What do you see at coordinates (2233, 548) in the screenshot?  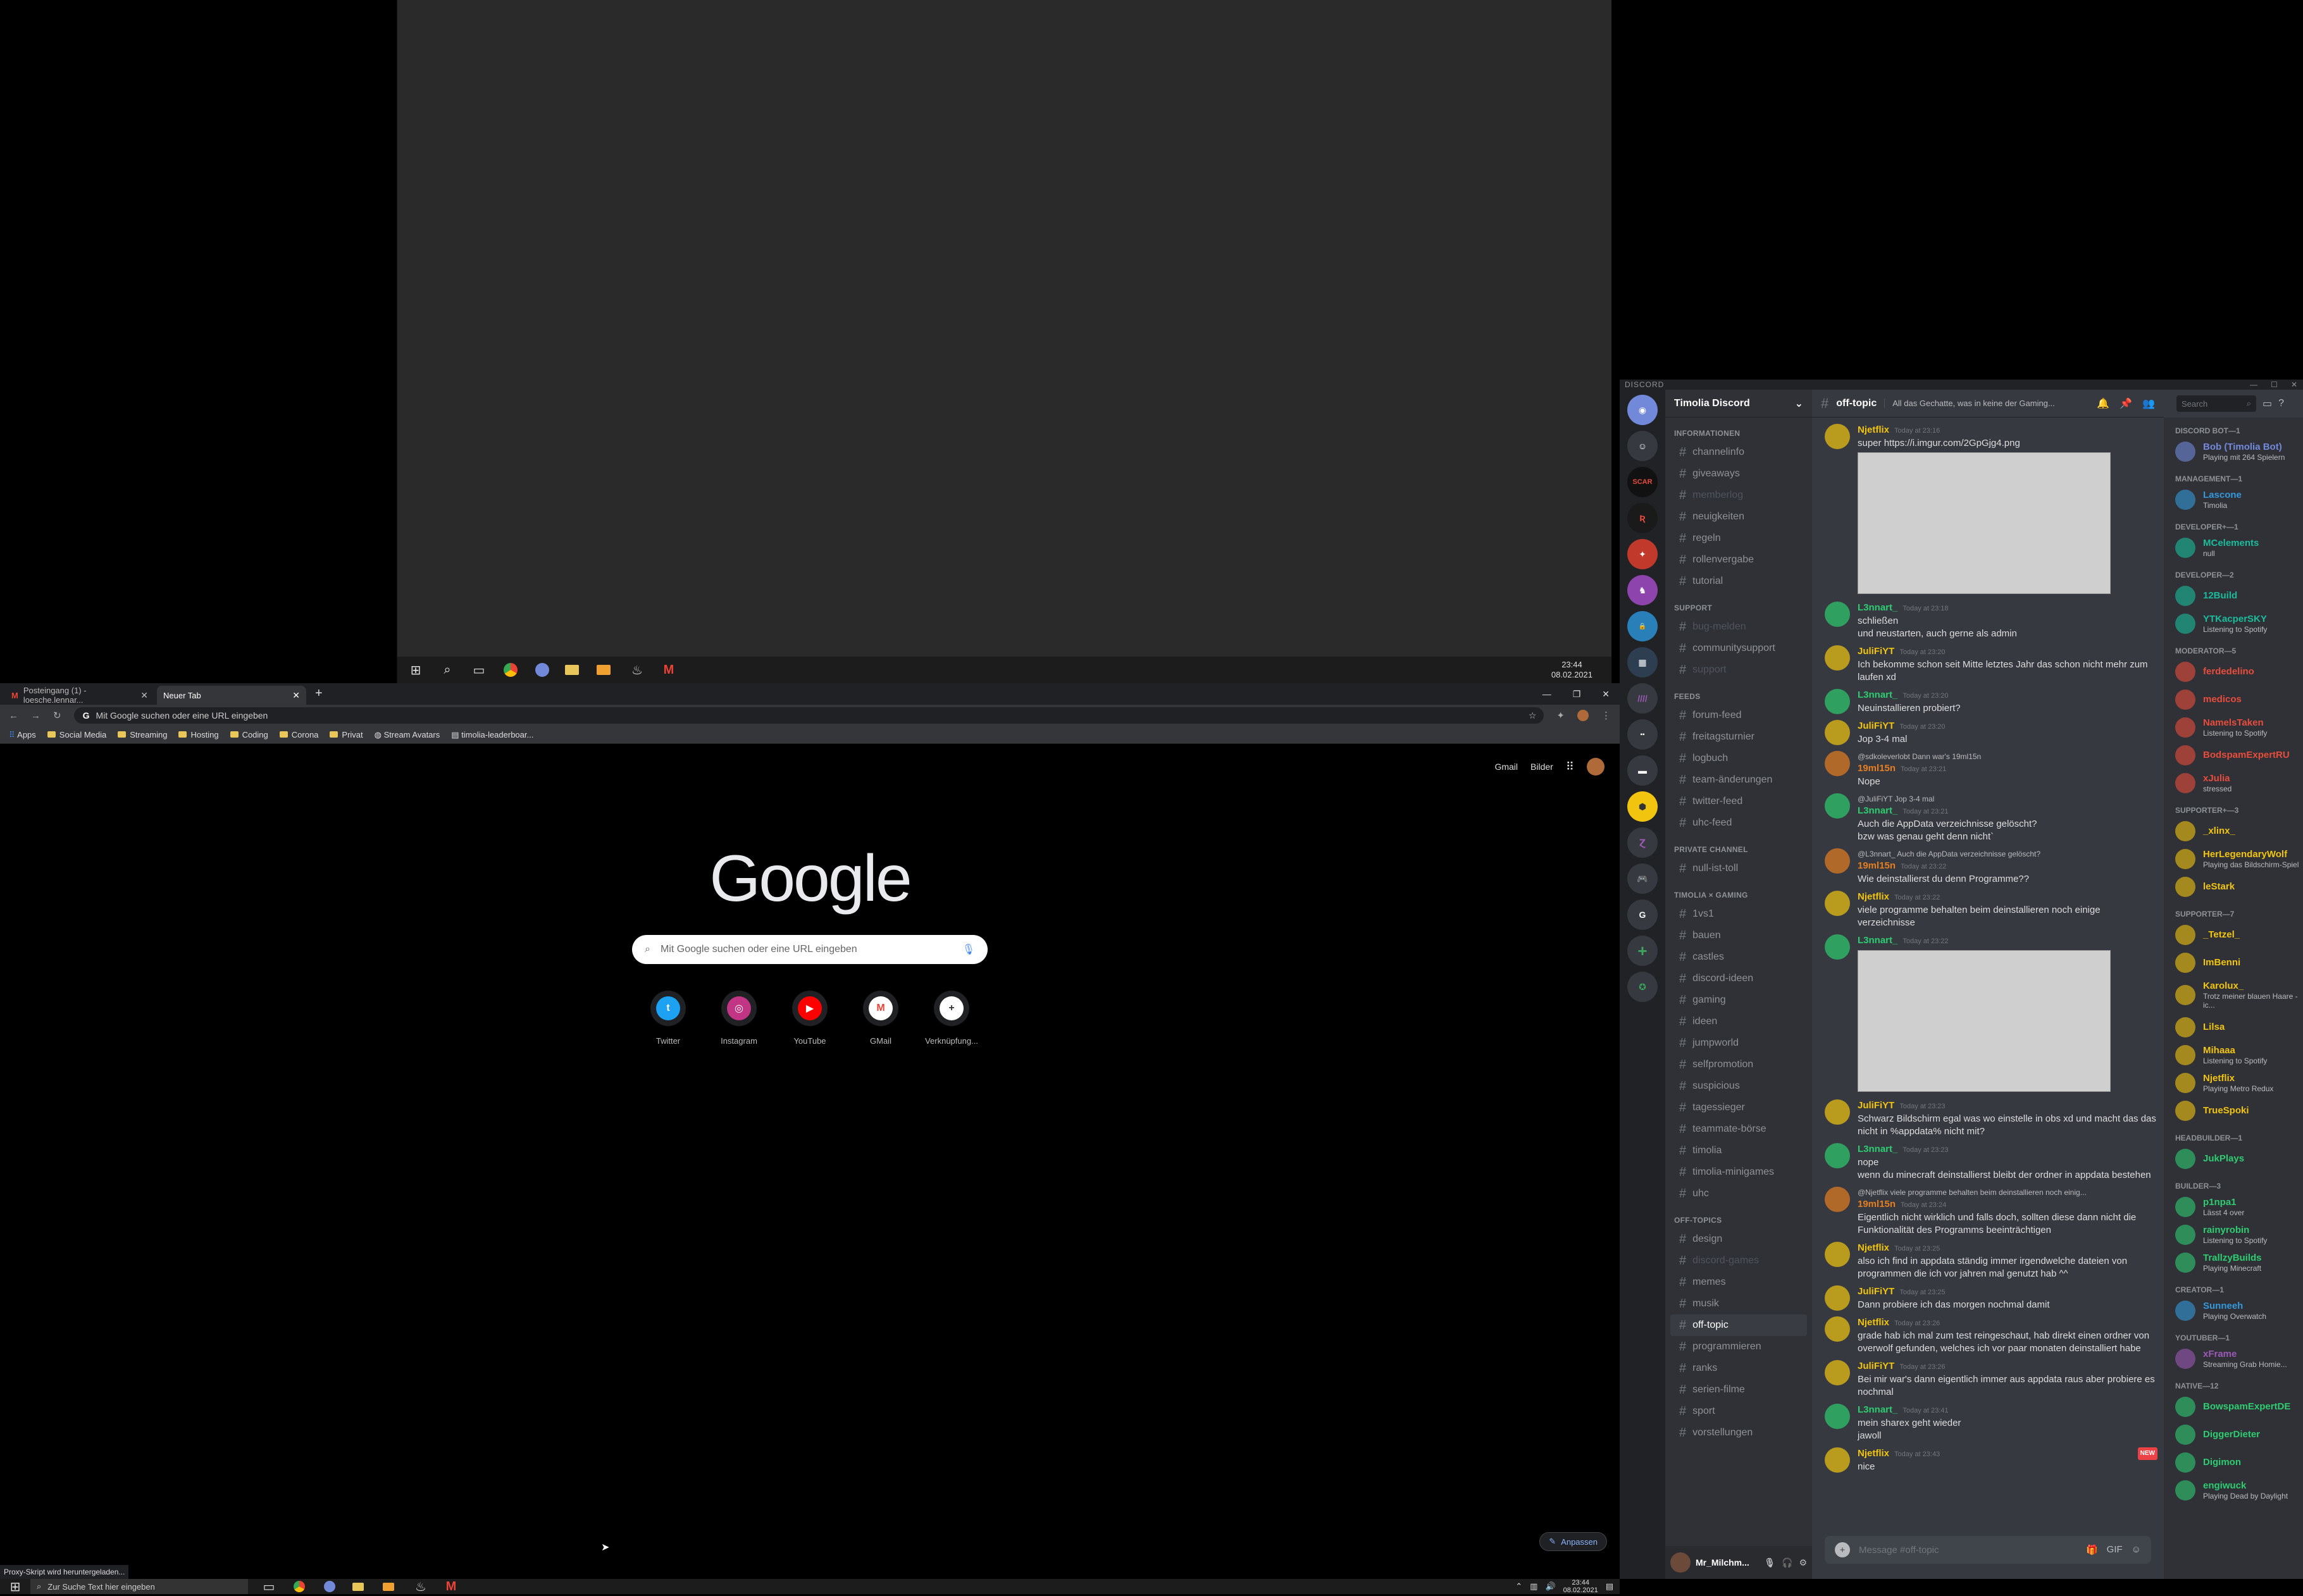 I see `member-item: MCelements null` at bounding box center [2233, 548].